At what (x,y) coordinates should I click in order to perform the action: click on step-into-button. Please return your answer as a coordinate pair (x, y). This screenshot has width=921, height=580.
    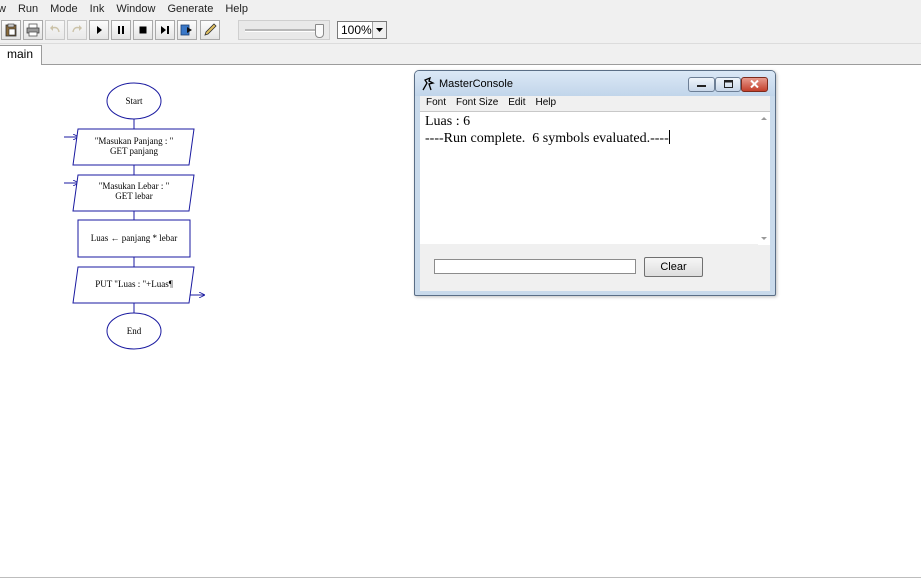
    Looking at the image, I should click on (187, 30).